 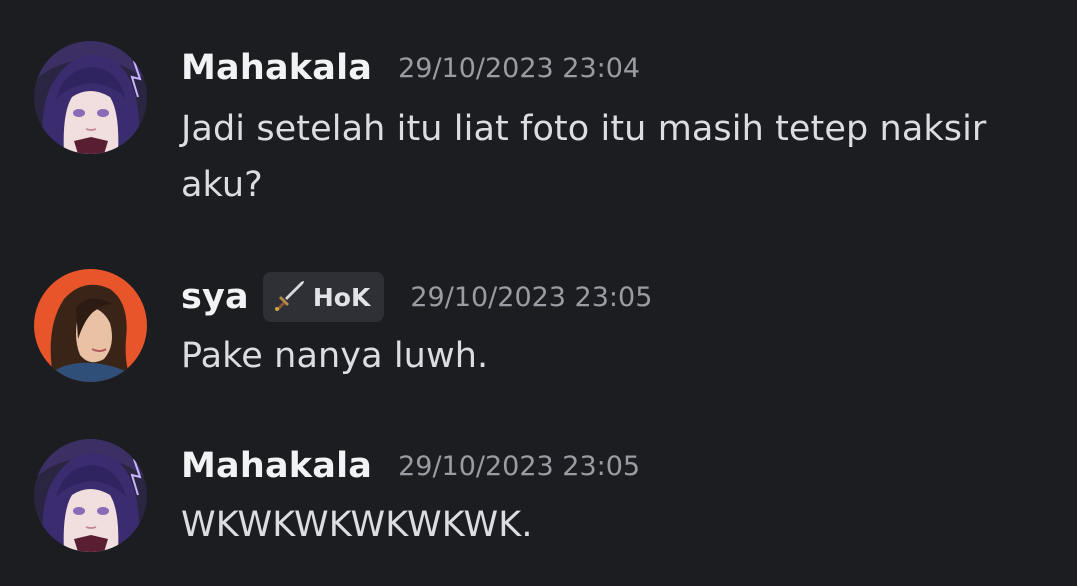 What do you see at coordinates (357, 525) in the screenshot?
I see `message-text: WKWKWKWKWKWK.` at bounding box center [357, 525].